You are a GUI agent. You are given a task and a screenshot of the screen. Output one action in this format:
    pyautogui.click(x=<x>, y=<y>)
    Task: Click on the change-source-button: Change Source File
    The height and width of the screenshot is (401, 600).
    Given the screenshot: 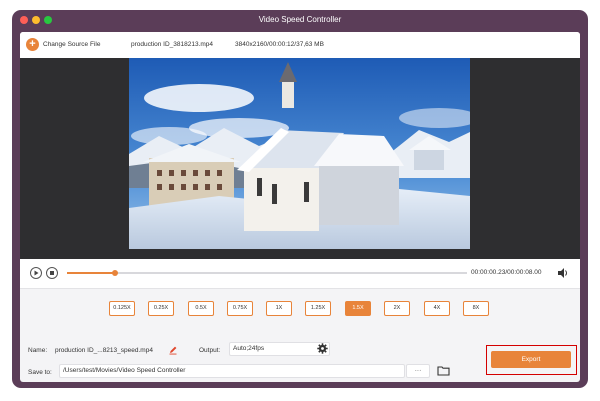 What is the action you would take?
    pyautogui.click(x=71, y=44)
    